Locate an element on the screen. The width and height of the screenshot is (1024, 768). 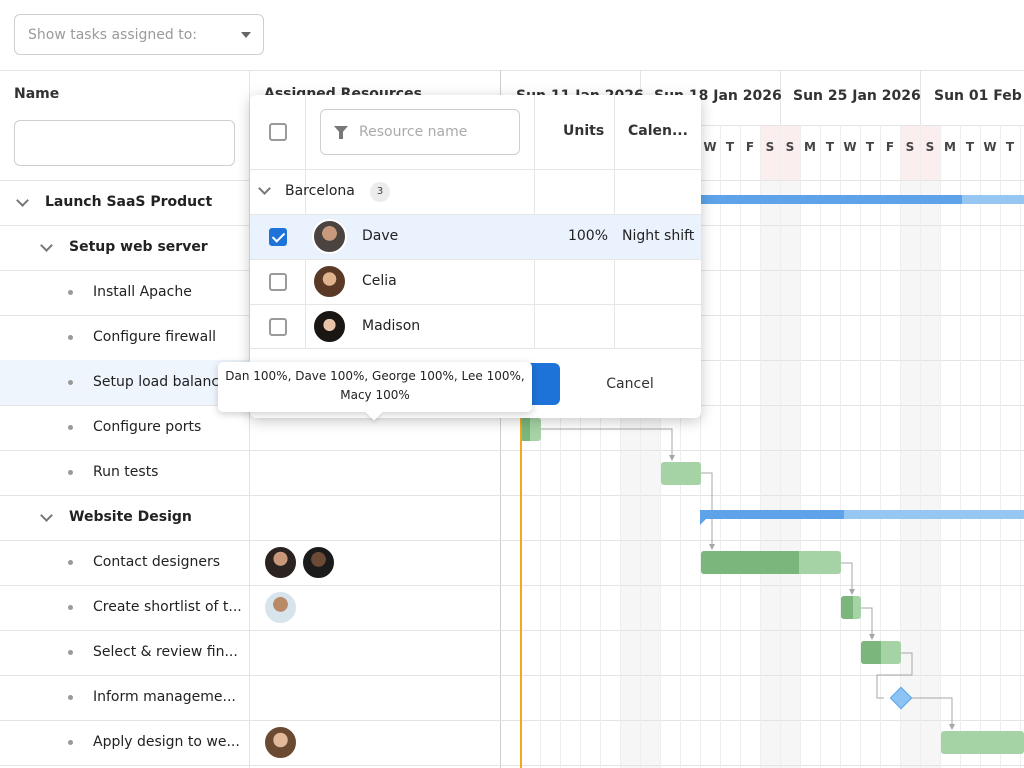
group-count-badge: 3 is located at coordinates (380, 192).